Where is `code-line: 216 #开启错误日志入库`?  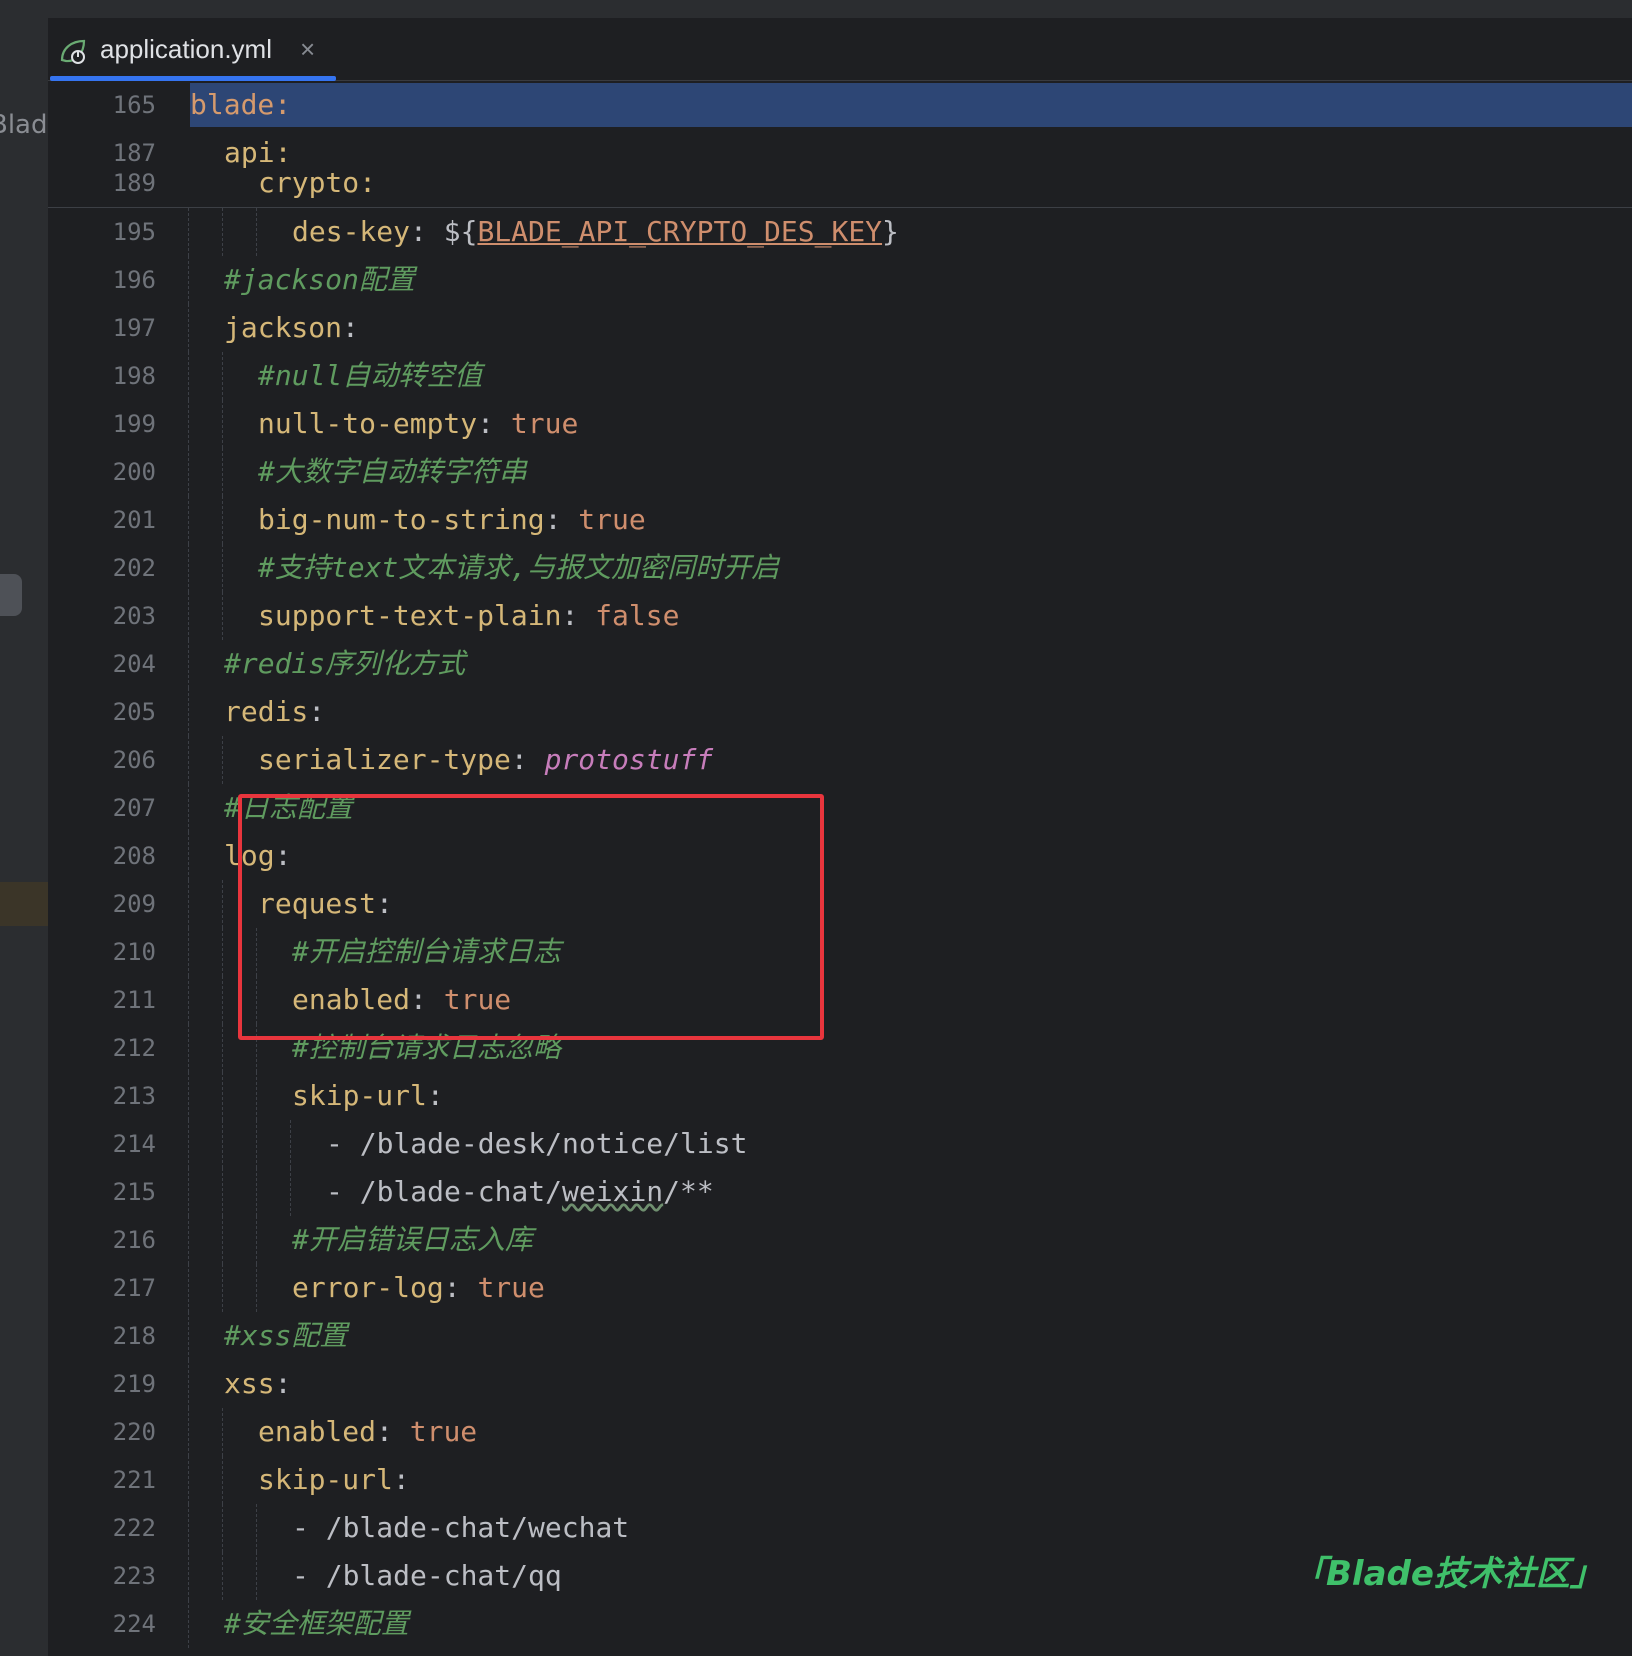
code-line: 216 #开启错误日志入库 is located at coordinates (840, 1240).